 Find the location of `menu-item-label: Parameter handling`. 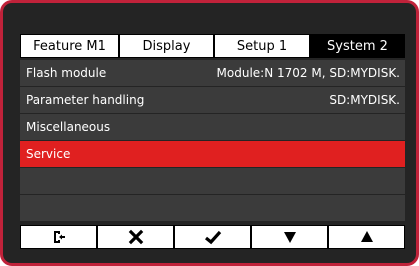

menu-item-label: Parameter handling is located at coordinates (85, 100).